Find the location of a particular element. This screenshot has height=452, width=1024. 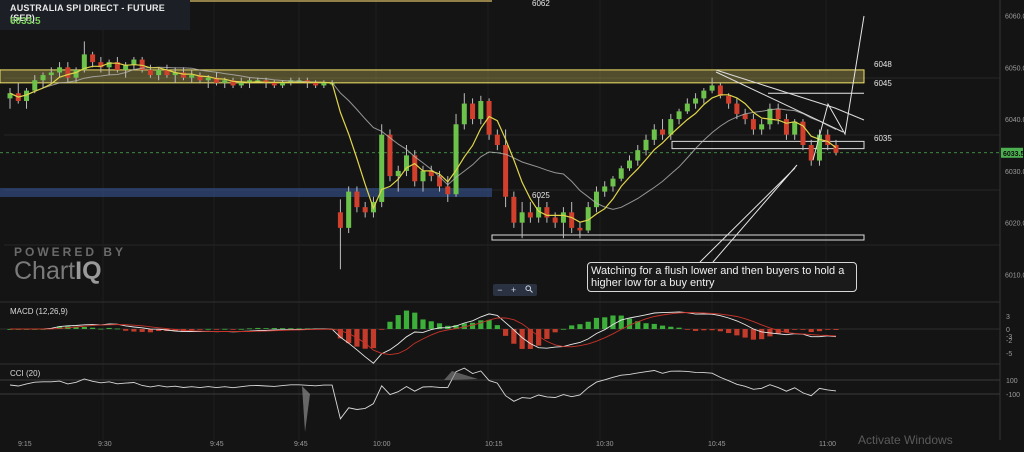

zoom-out-button: − is located at coordinates (499, 290).